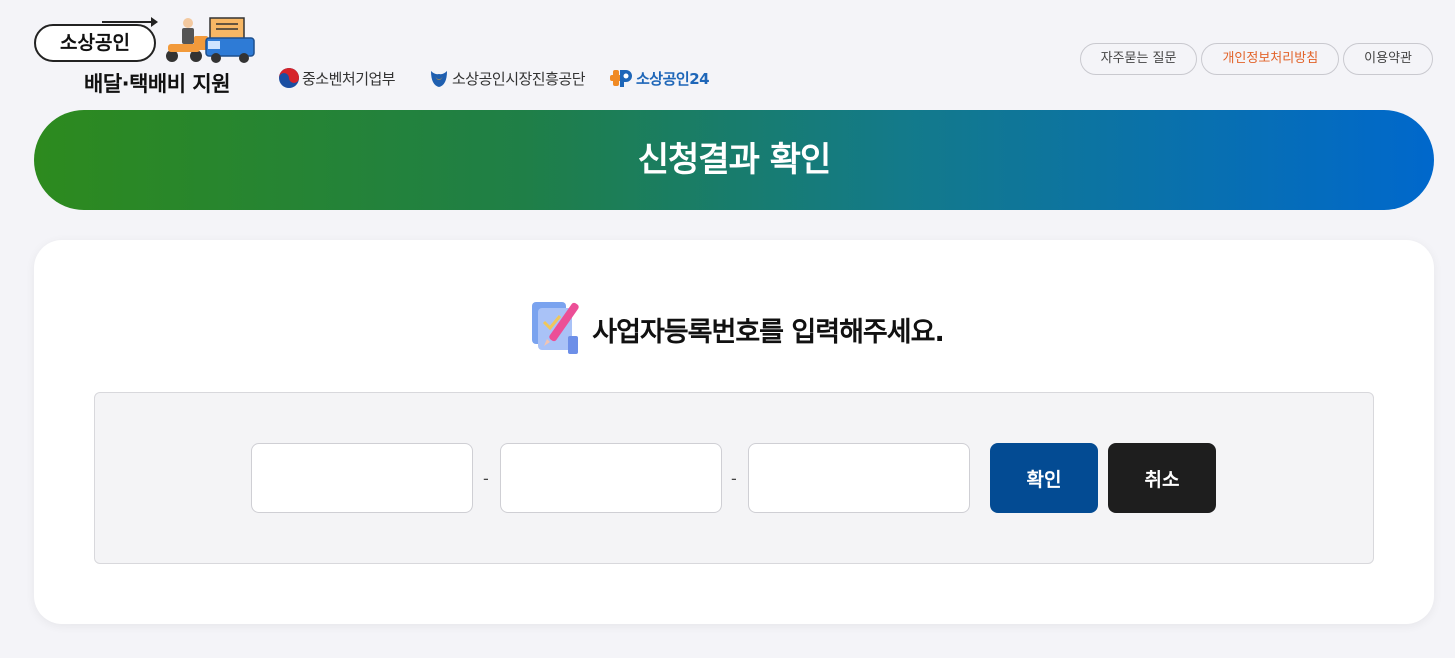  Describe the element at coordinates (210, 40) in the screenshot. I see `delivery-scooter-truck-icon` at that location.